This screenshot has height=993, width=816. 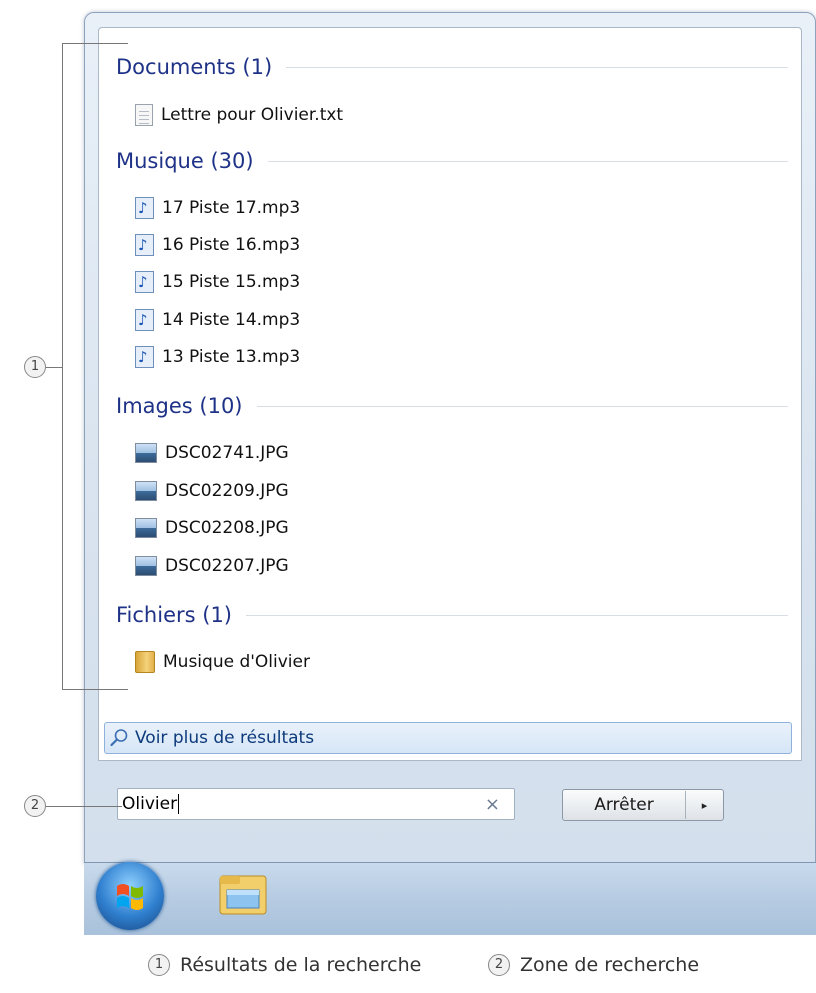 What do you see at coordinates (185, 161) in the screenshot?
I see `group-title: Musique (30)` at bounding box center [185, 161].